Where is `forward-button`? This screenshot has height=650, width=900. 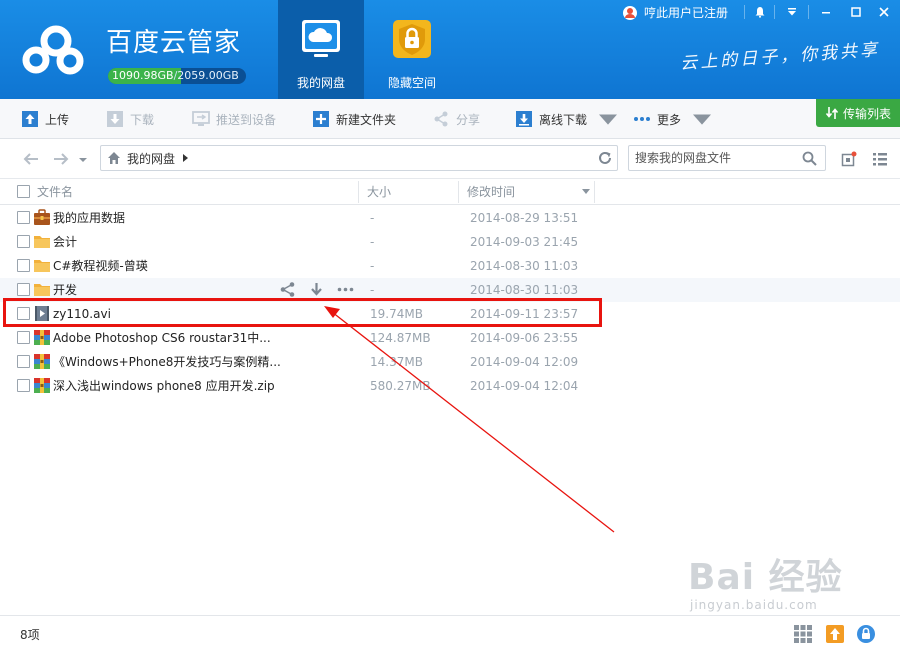
forward-button is located at coordinates (61, 159).